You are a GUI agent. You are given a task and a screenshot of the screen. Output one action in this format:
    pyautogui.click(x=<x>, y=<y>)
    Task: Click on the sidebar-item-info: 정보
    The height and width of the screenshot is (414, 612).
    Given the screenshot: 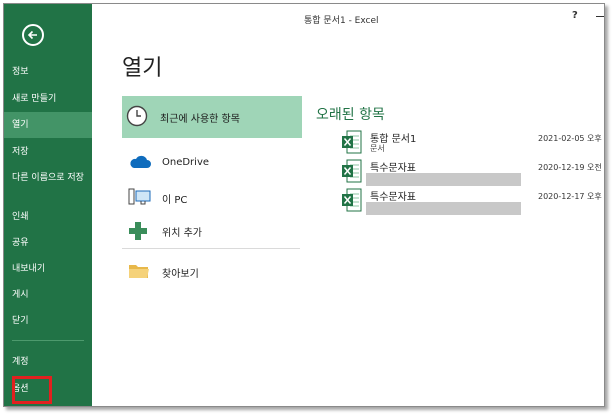 What is the action you would take?
    pyautogui.click(x=48, y=72)
    